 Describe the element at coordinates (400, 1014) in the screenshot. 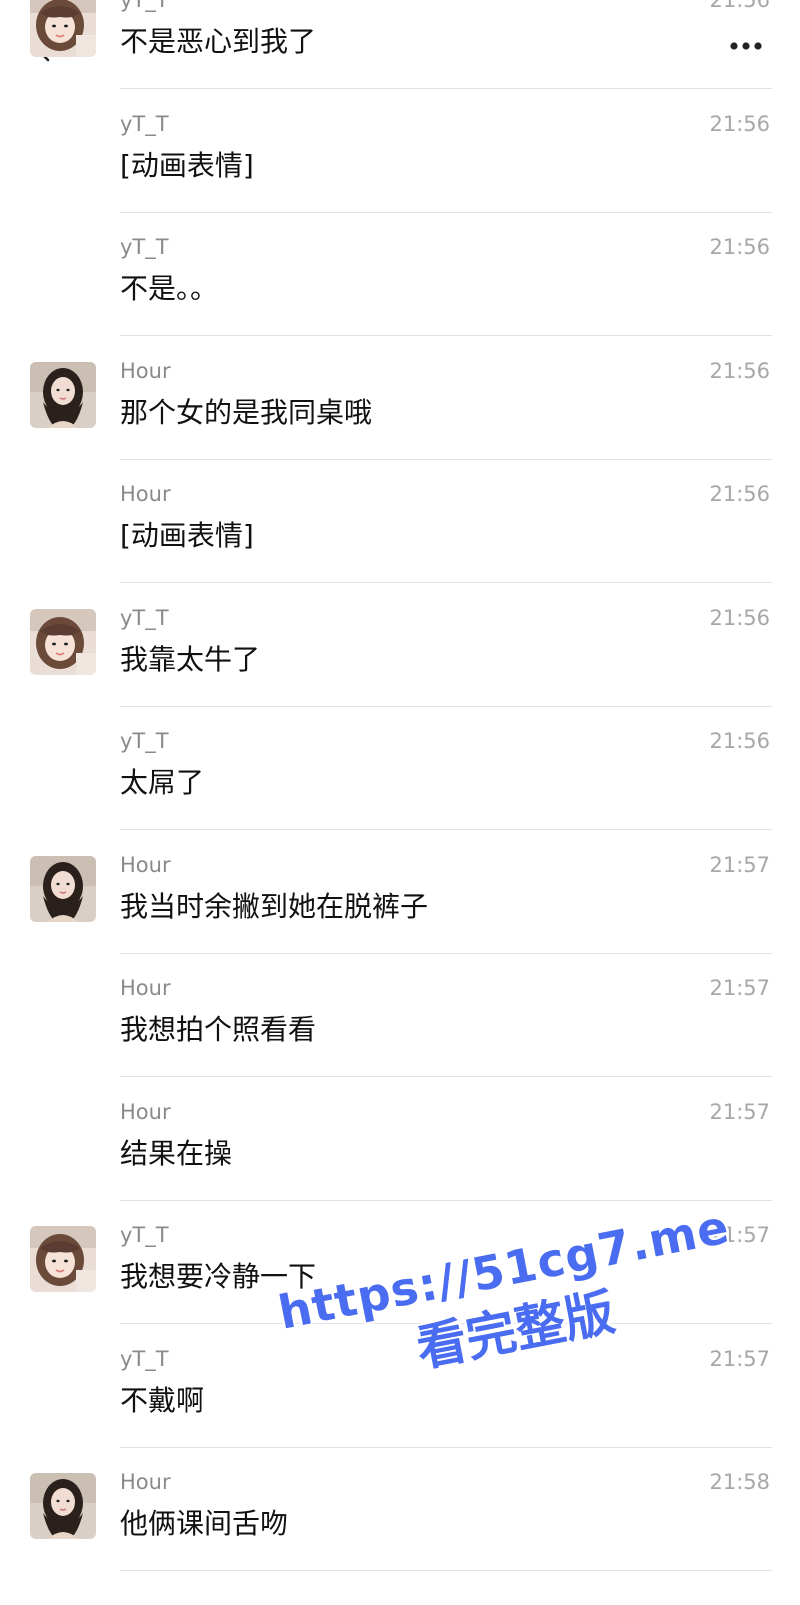

I see `message-item: Hour 21:57 我想拍个照看看` at that location.